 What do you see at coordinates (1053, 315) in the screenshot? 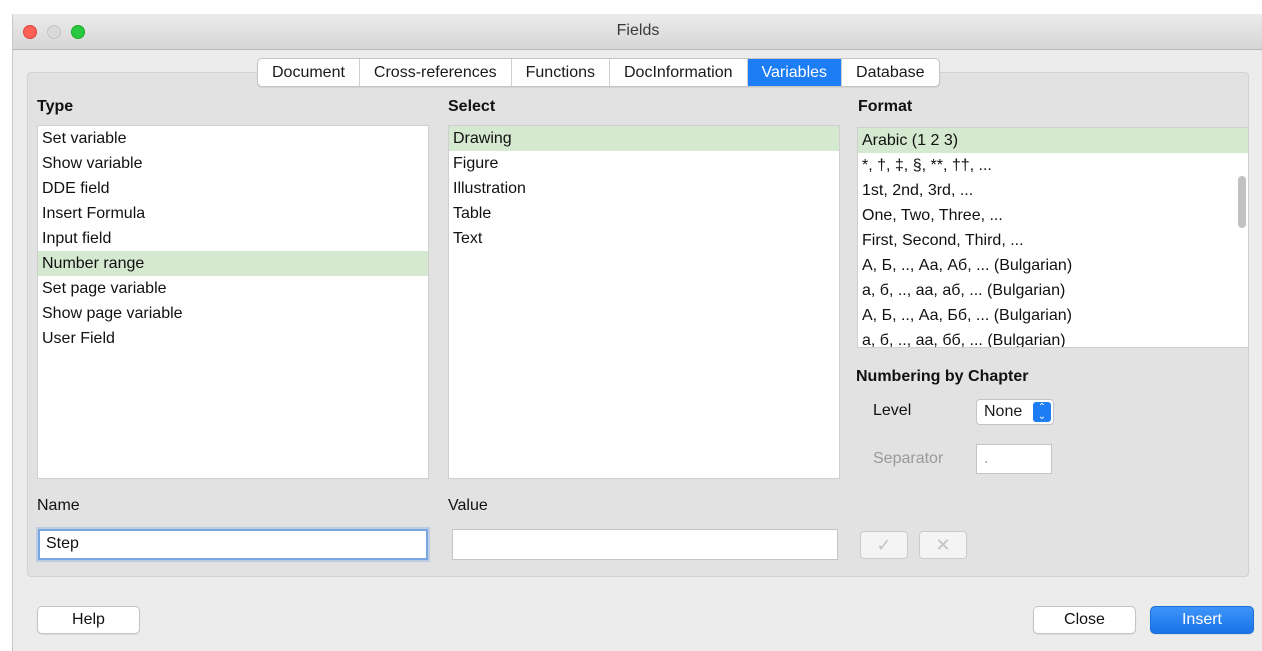
I see `format-item: А, Б, .., Аа, Бб, ... (Bulgarian)` at bounding box center [1053, 315].